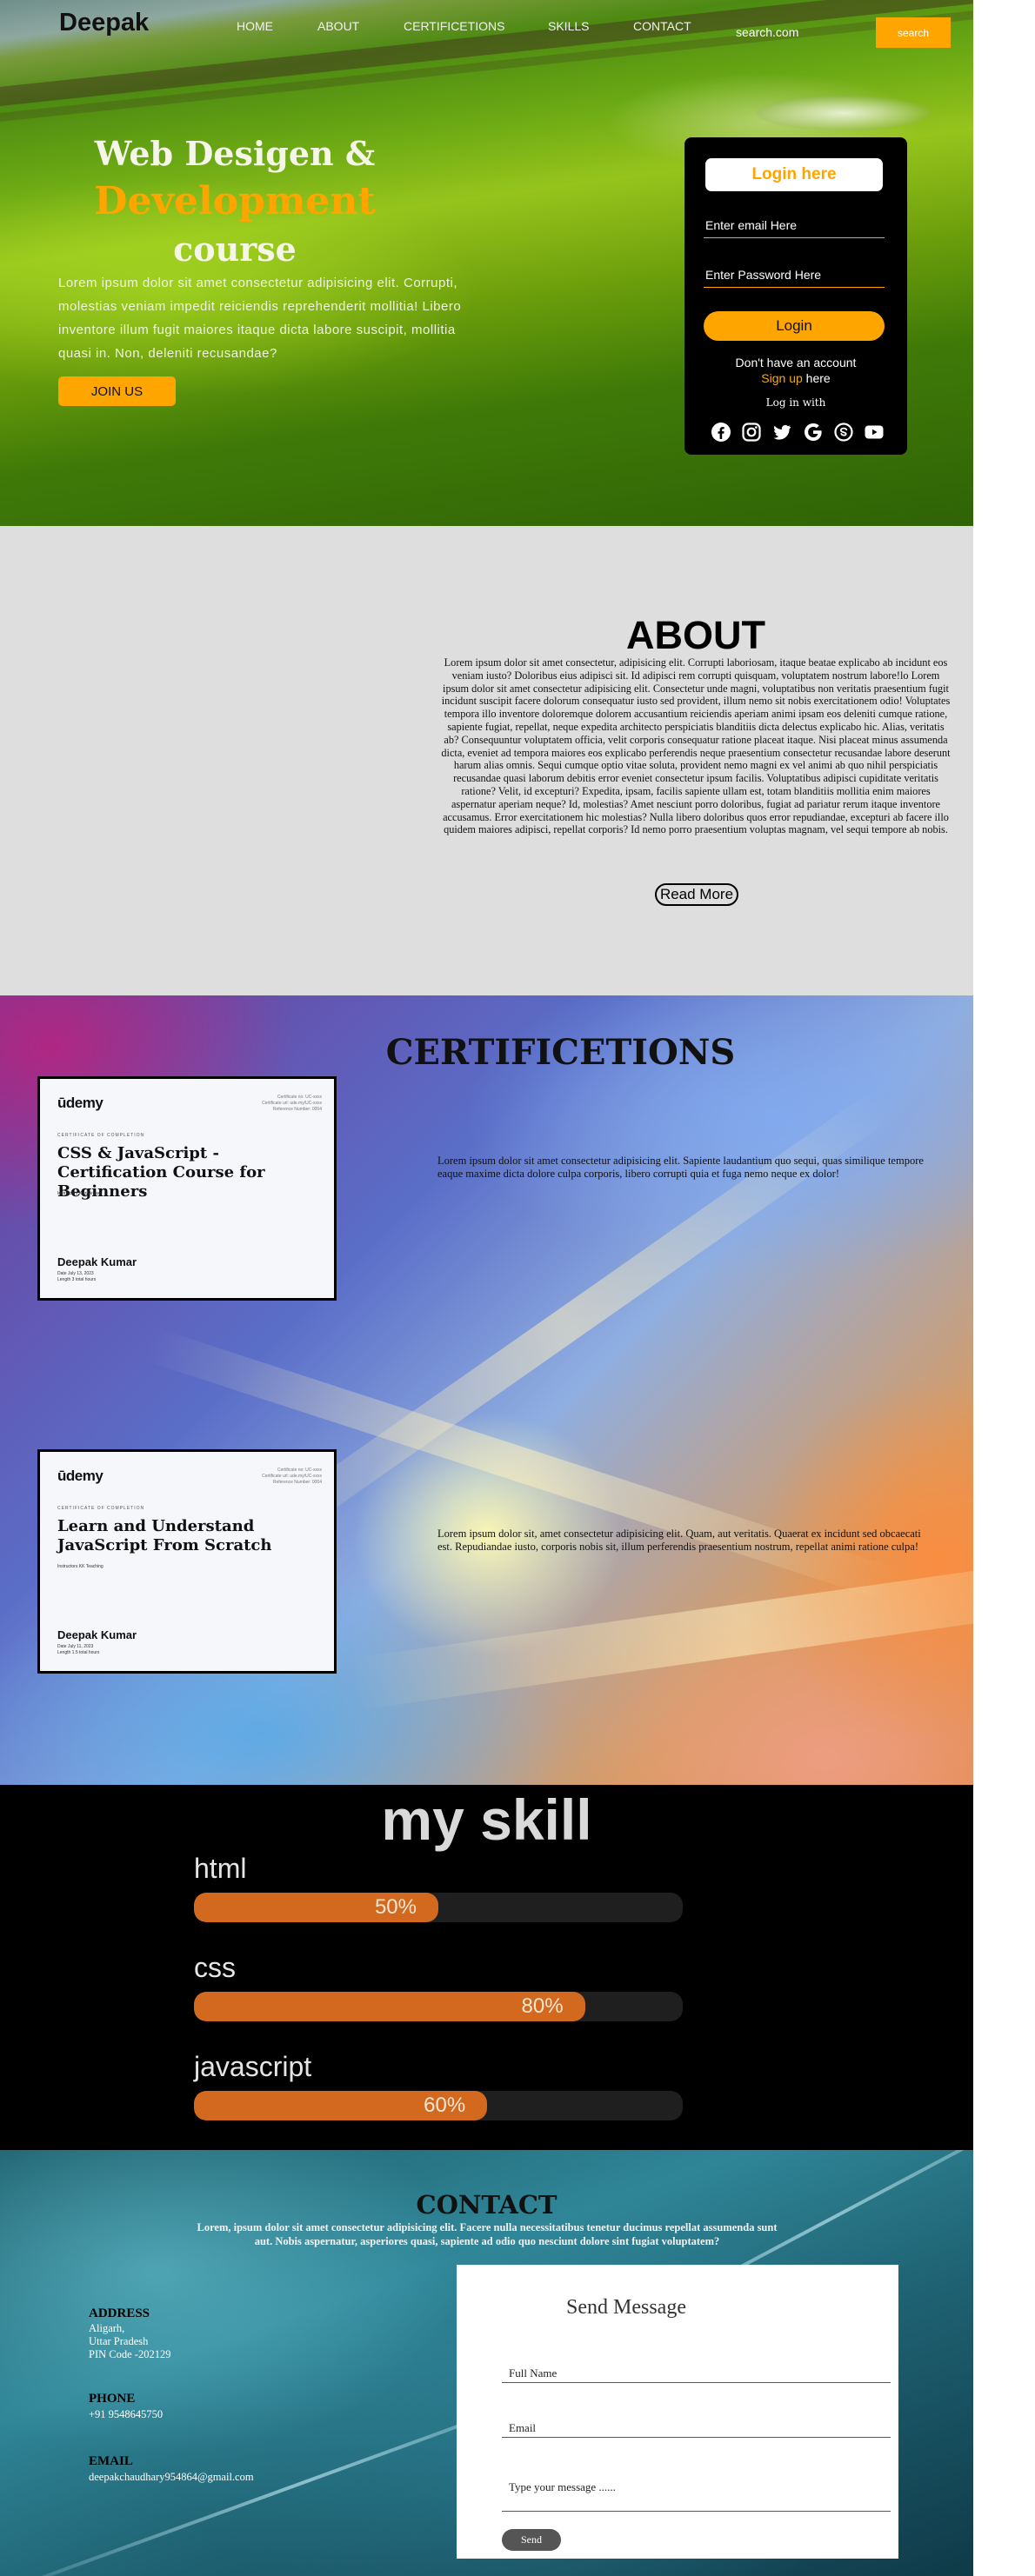 The image size is (1035, 2576). Describe the element at coordinates (796, 362) in the screenshot. I see `no-account-text: Don't have an account` at that location.